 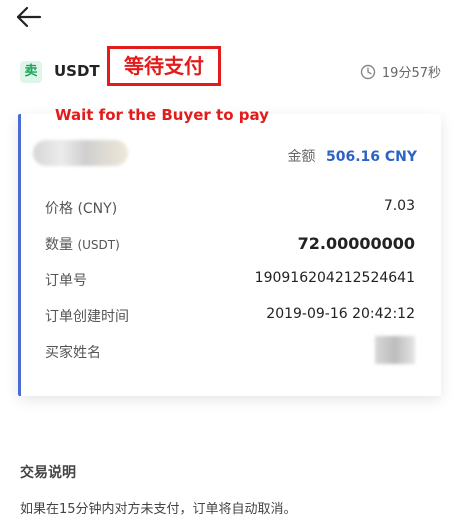 What do you see at coordinates (230, 282) in the screenshot?
I see `order-number-row: 订单号 190916204212524641` at bounding box center [230, 282].